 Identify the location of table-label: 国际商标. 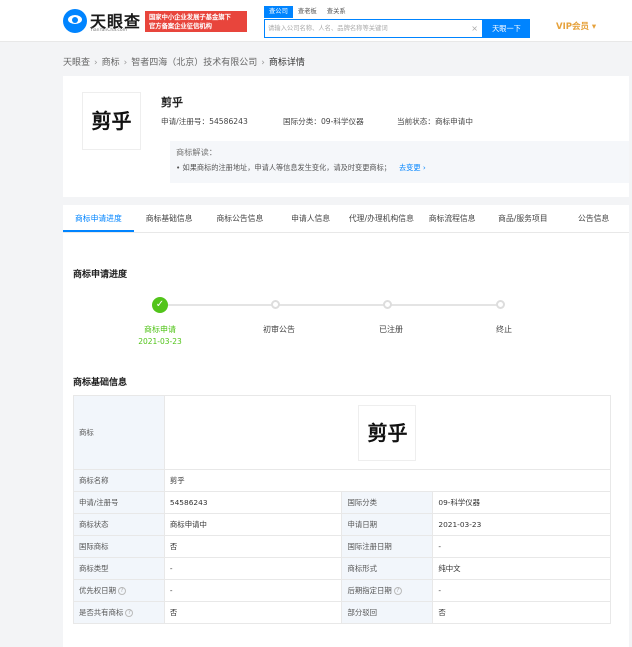
(119, 546).